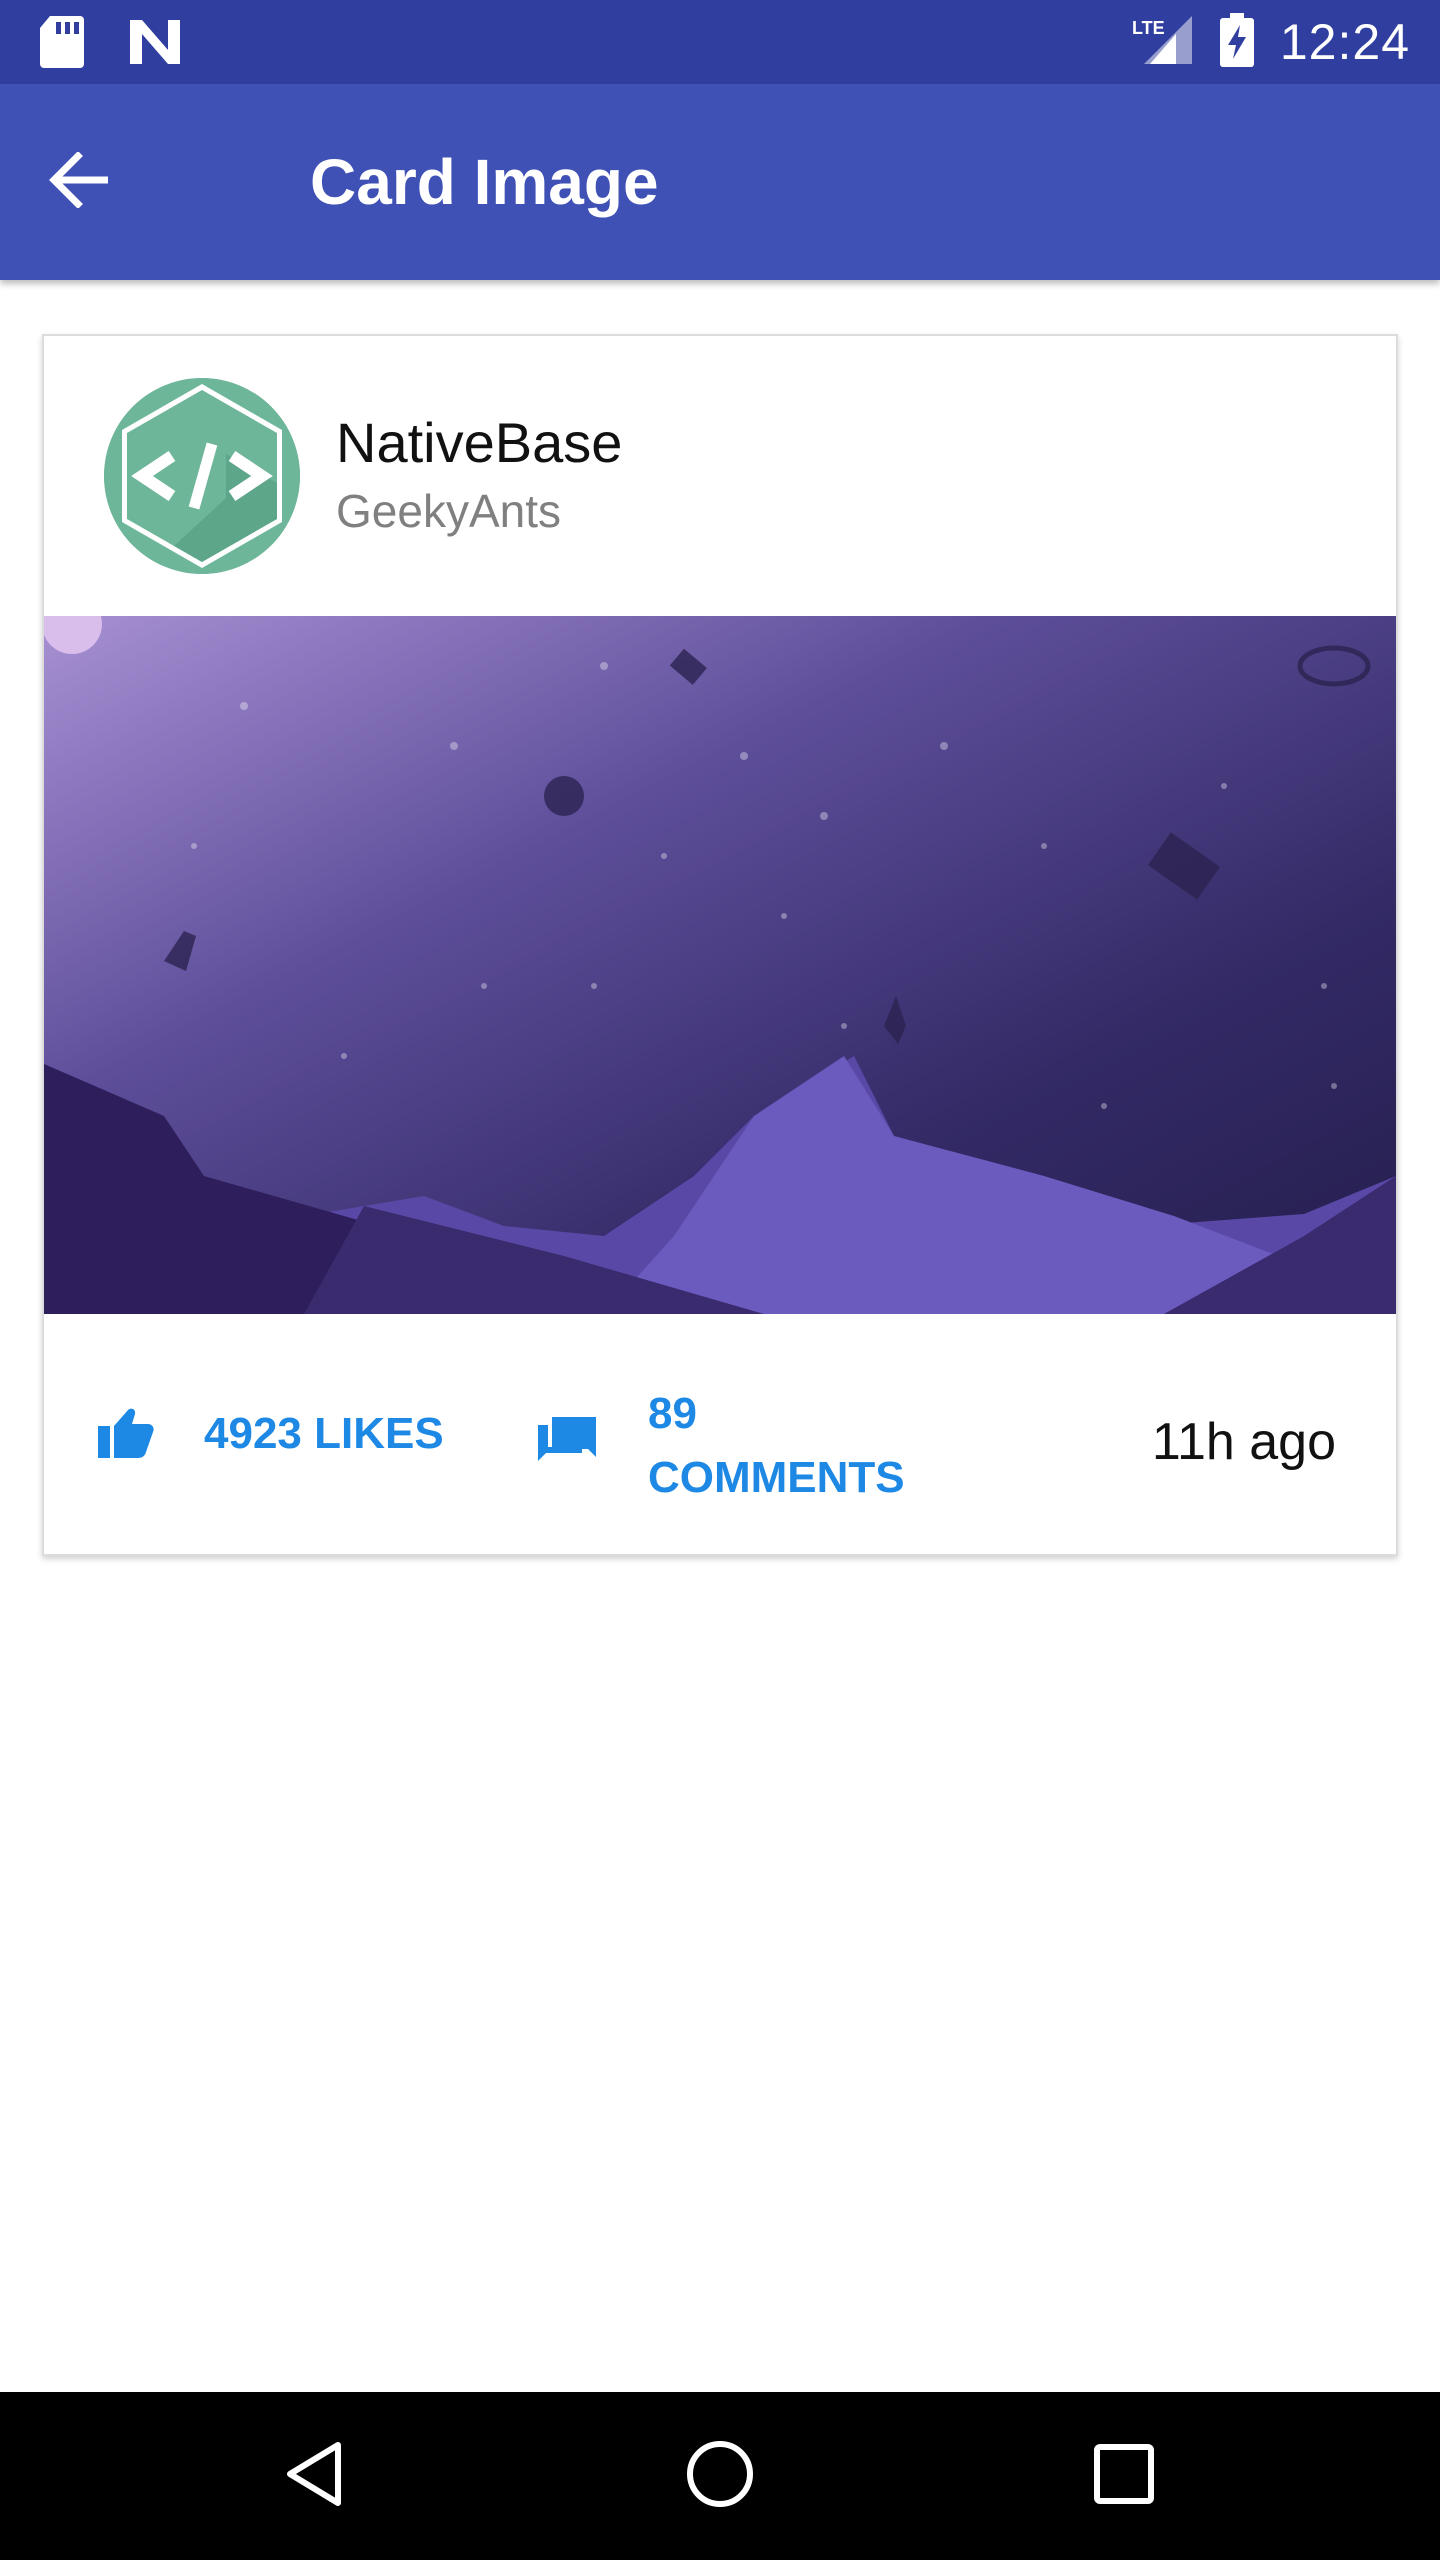 The image size is (1440, 2560). Describe the element at coordinates (479, 442) in the screenshot. I see `card-title: NativeBase` at that location.